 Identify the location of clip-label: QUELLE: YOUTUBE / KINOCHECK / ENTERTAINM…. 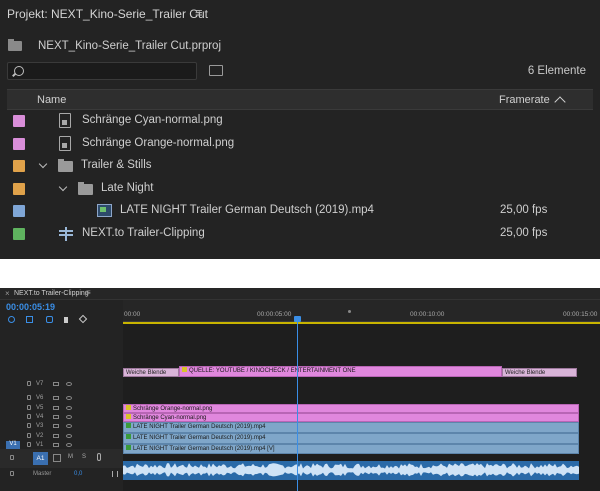
(272, 371).